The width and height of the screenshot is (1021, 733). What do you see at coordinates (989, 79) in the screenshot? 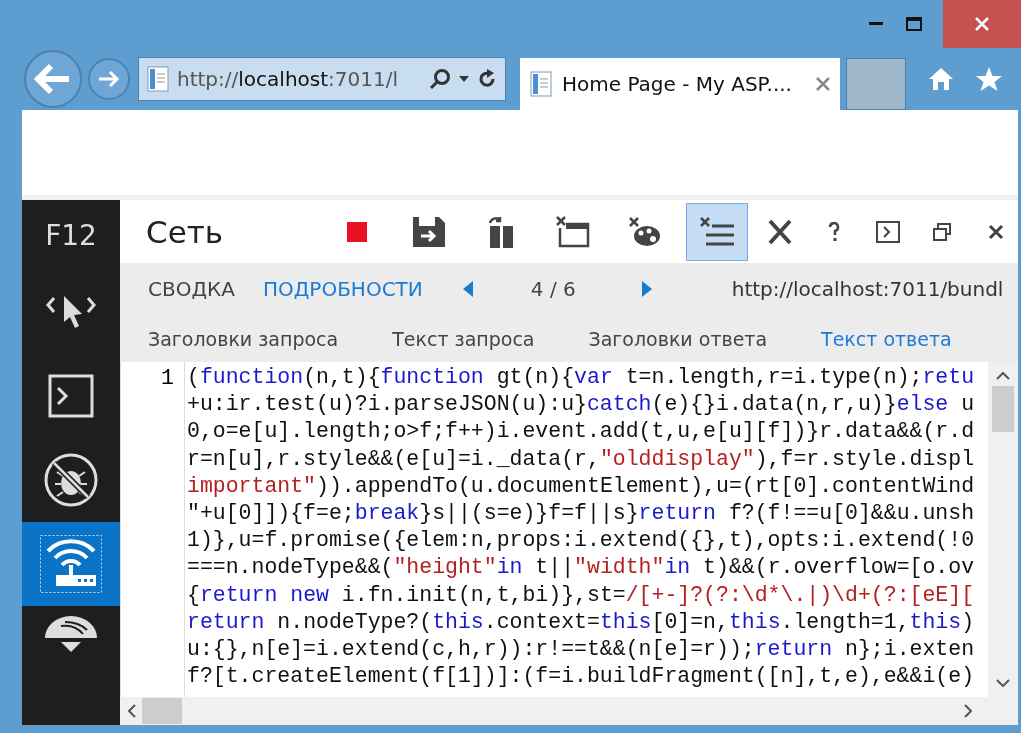
I see `star-icon` at bounding box center [989, 79].